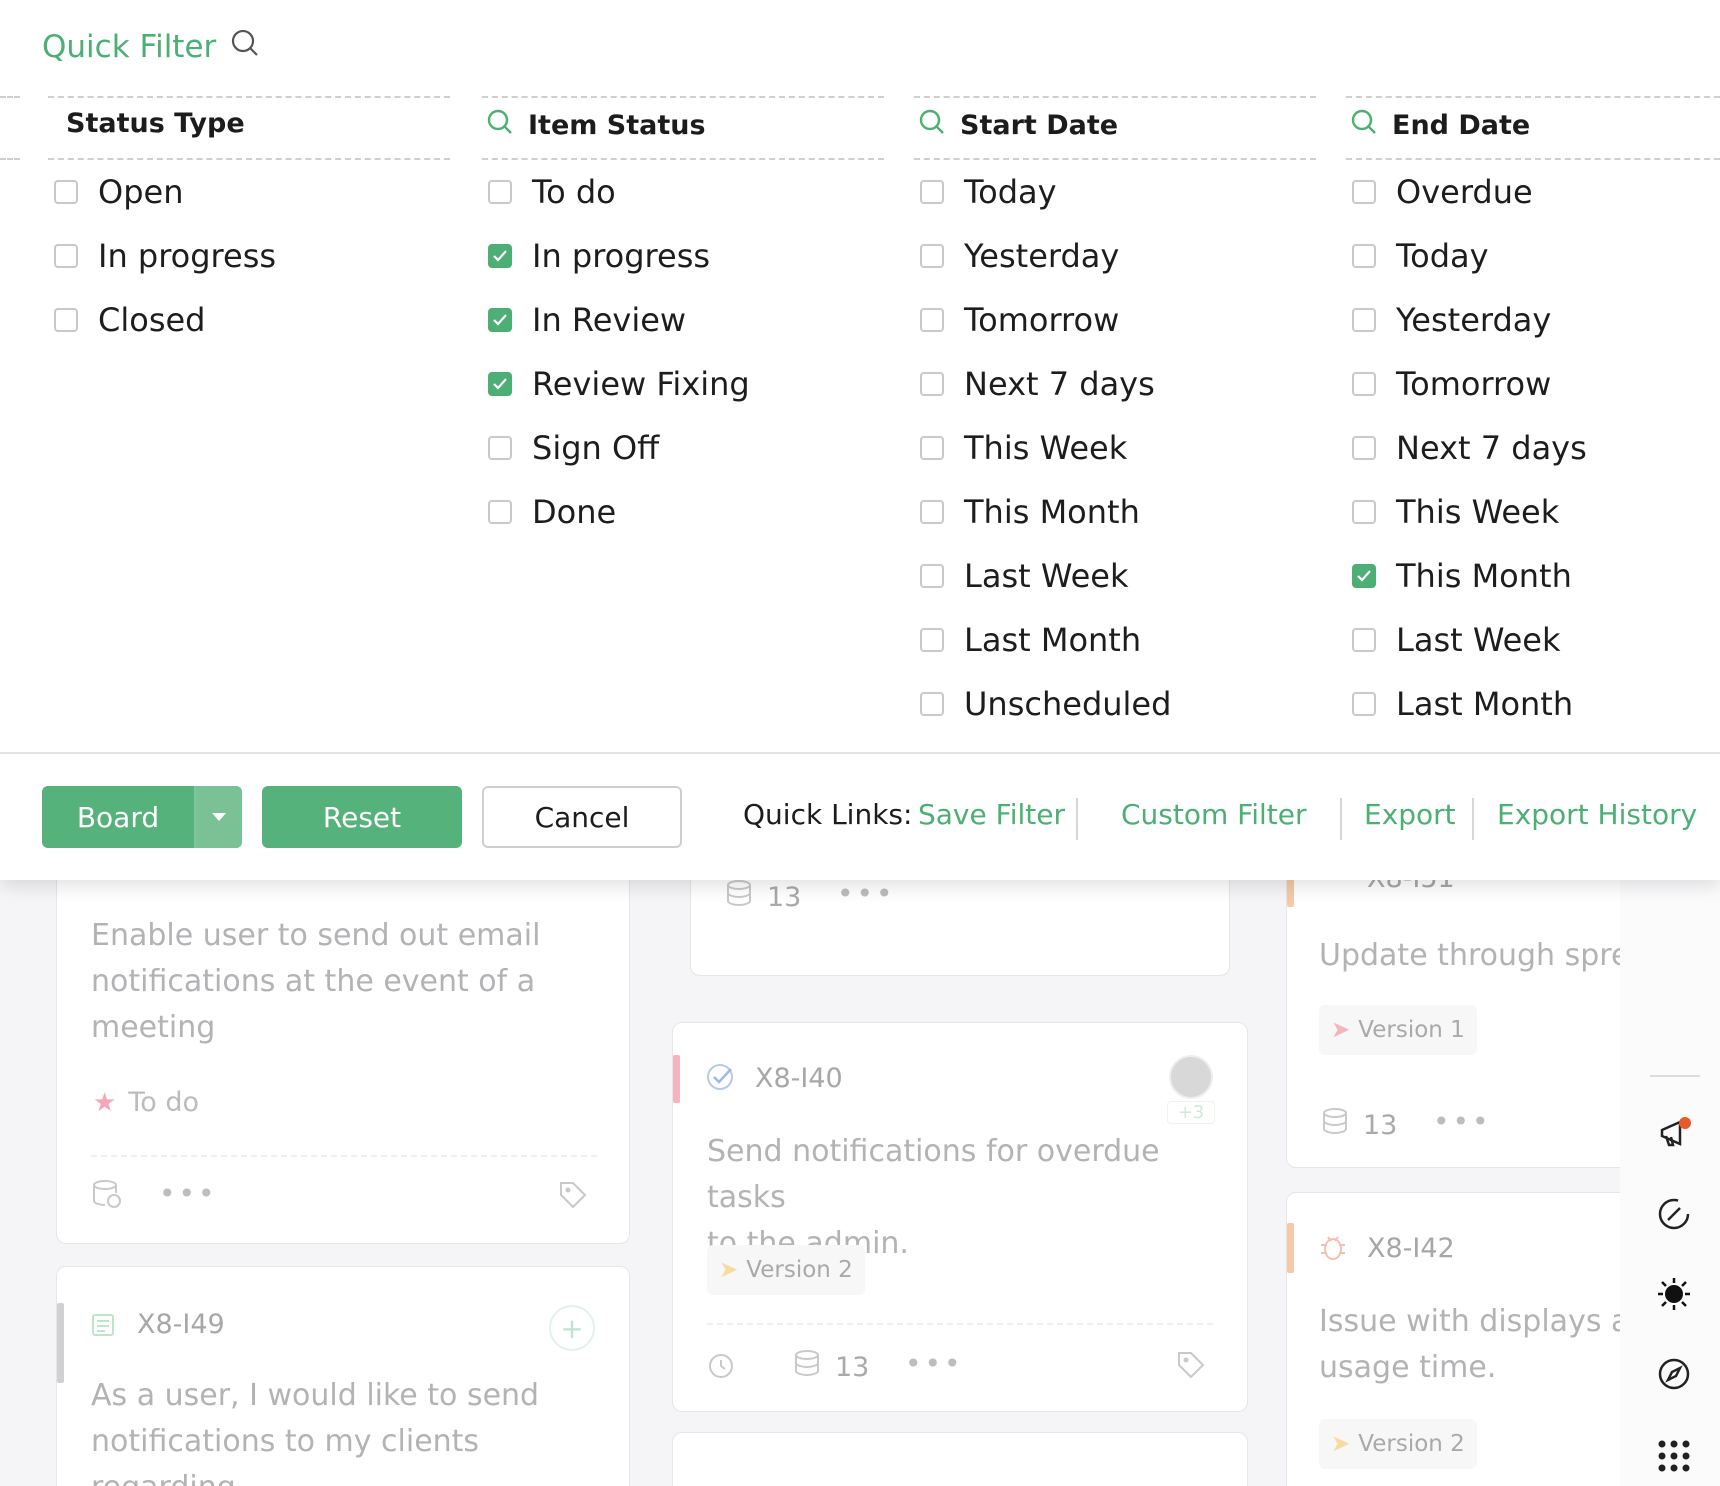 The image size is (1720, 1486). What do you see at coordinates (142, 817) in the screenshot?
I see `board-button: Board` at bounding box center [142, 817].